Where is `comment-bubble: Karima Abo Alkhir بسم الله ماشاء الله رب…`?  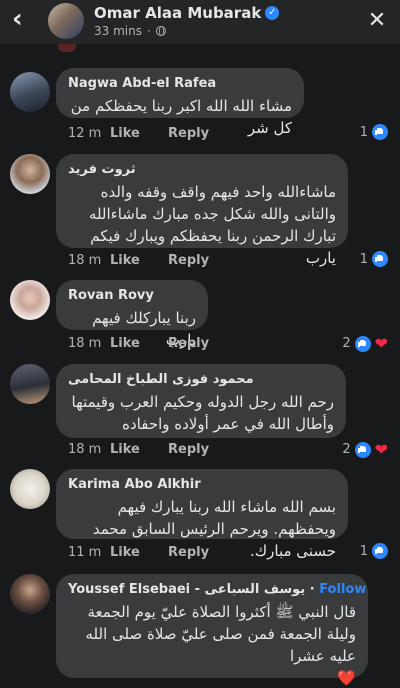 comment-bubble: Karima Abo Alkhir بسم الله ماشاء الله رب… is located at coordinates (202, 514).